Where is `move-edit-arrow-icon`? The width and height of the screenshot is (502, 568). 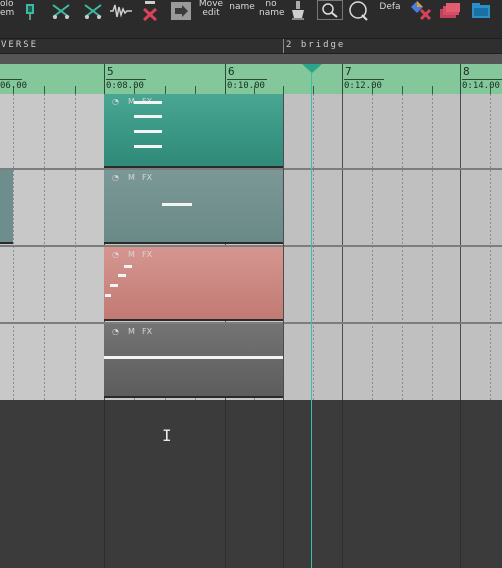 move-edit-arrow-icon is located at coordinates (181, 11).